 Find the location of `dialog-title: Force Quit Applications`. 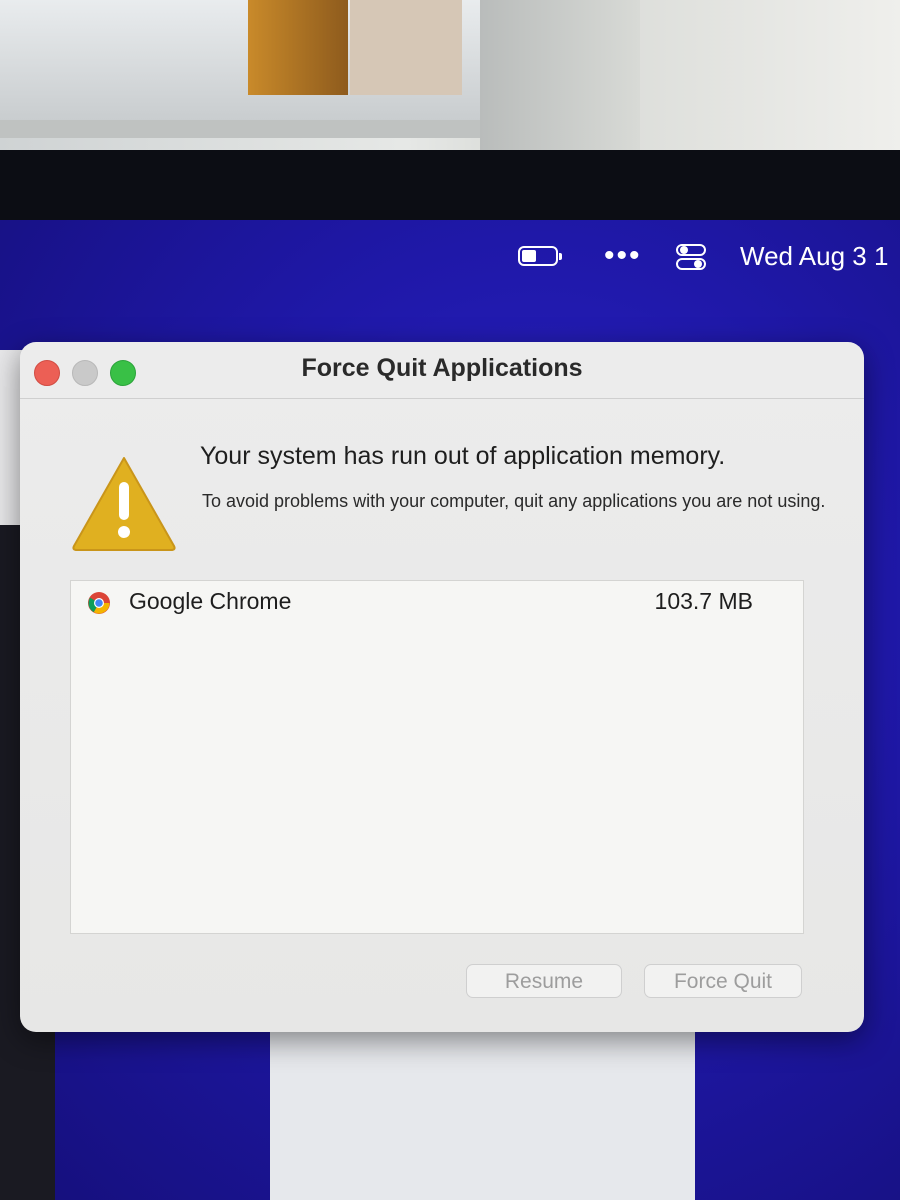

dialog-title: Force Quit Applications is located at coordinates (442, 368).